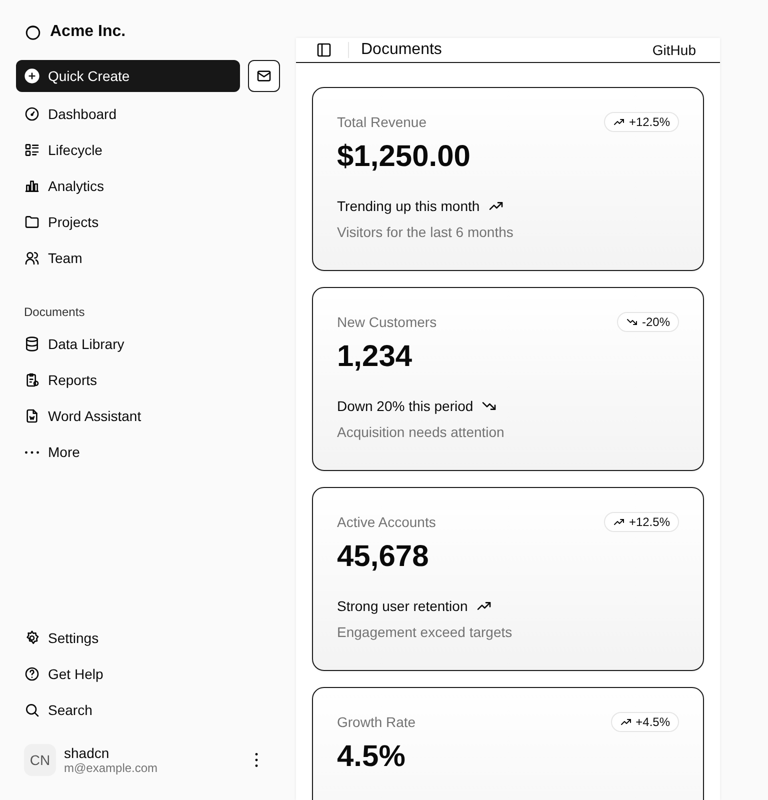  I want to click on section-heading: Documents, so click(54, 312).